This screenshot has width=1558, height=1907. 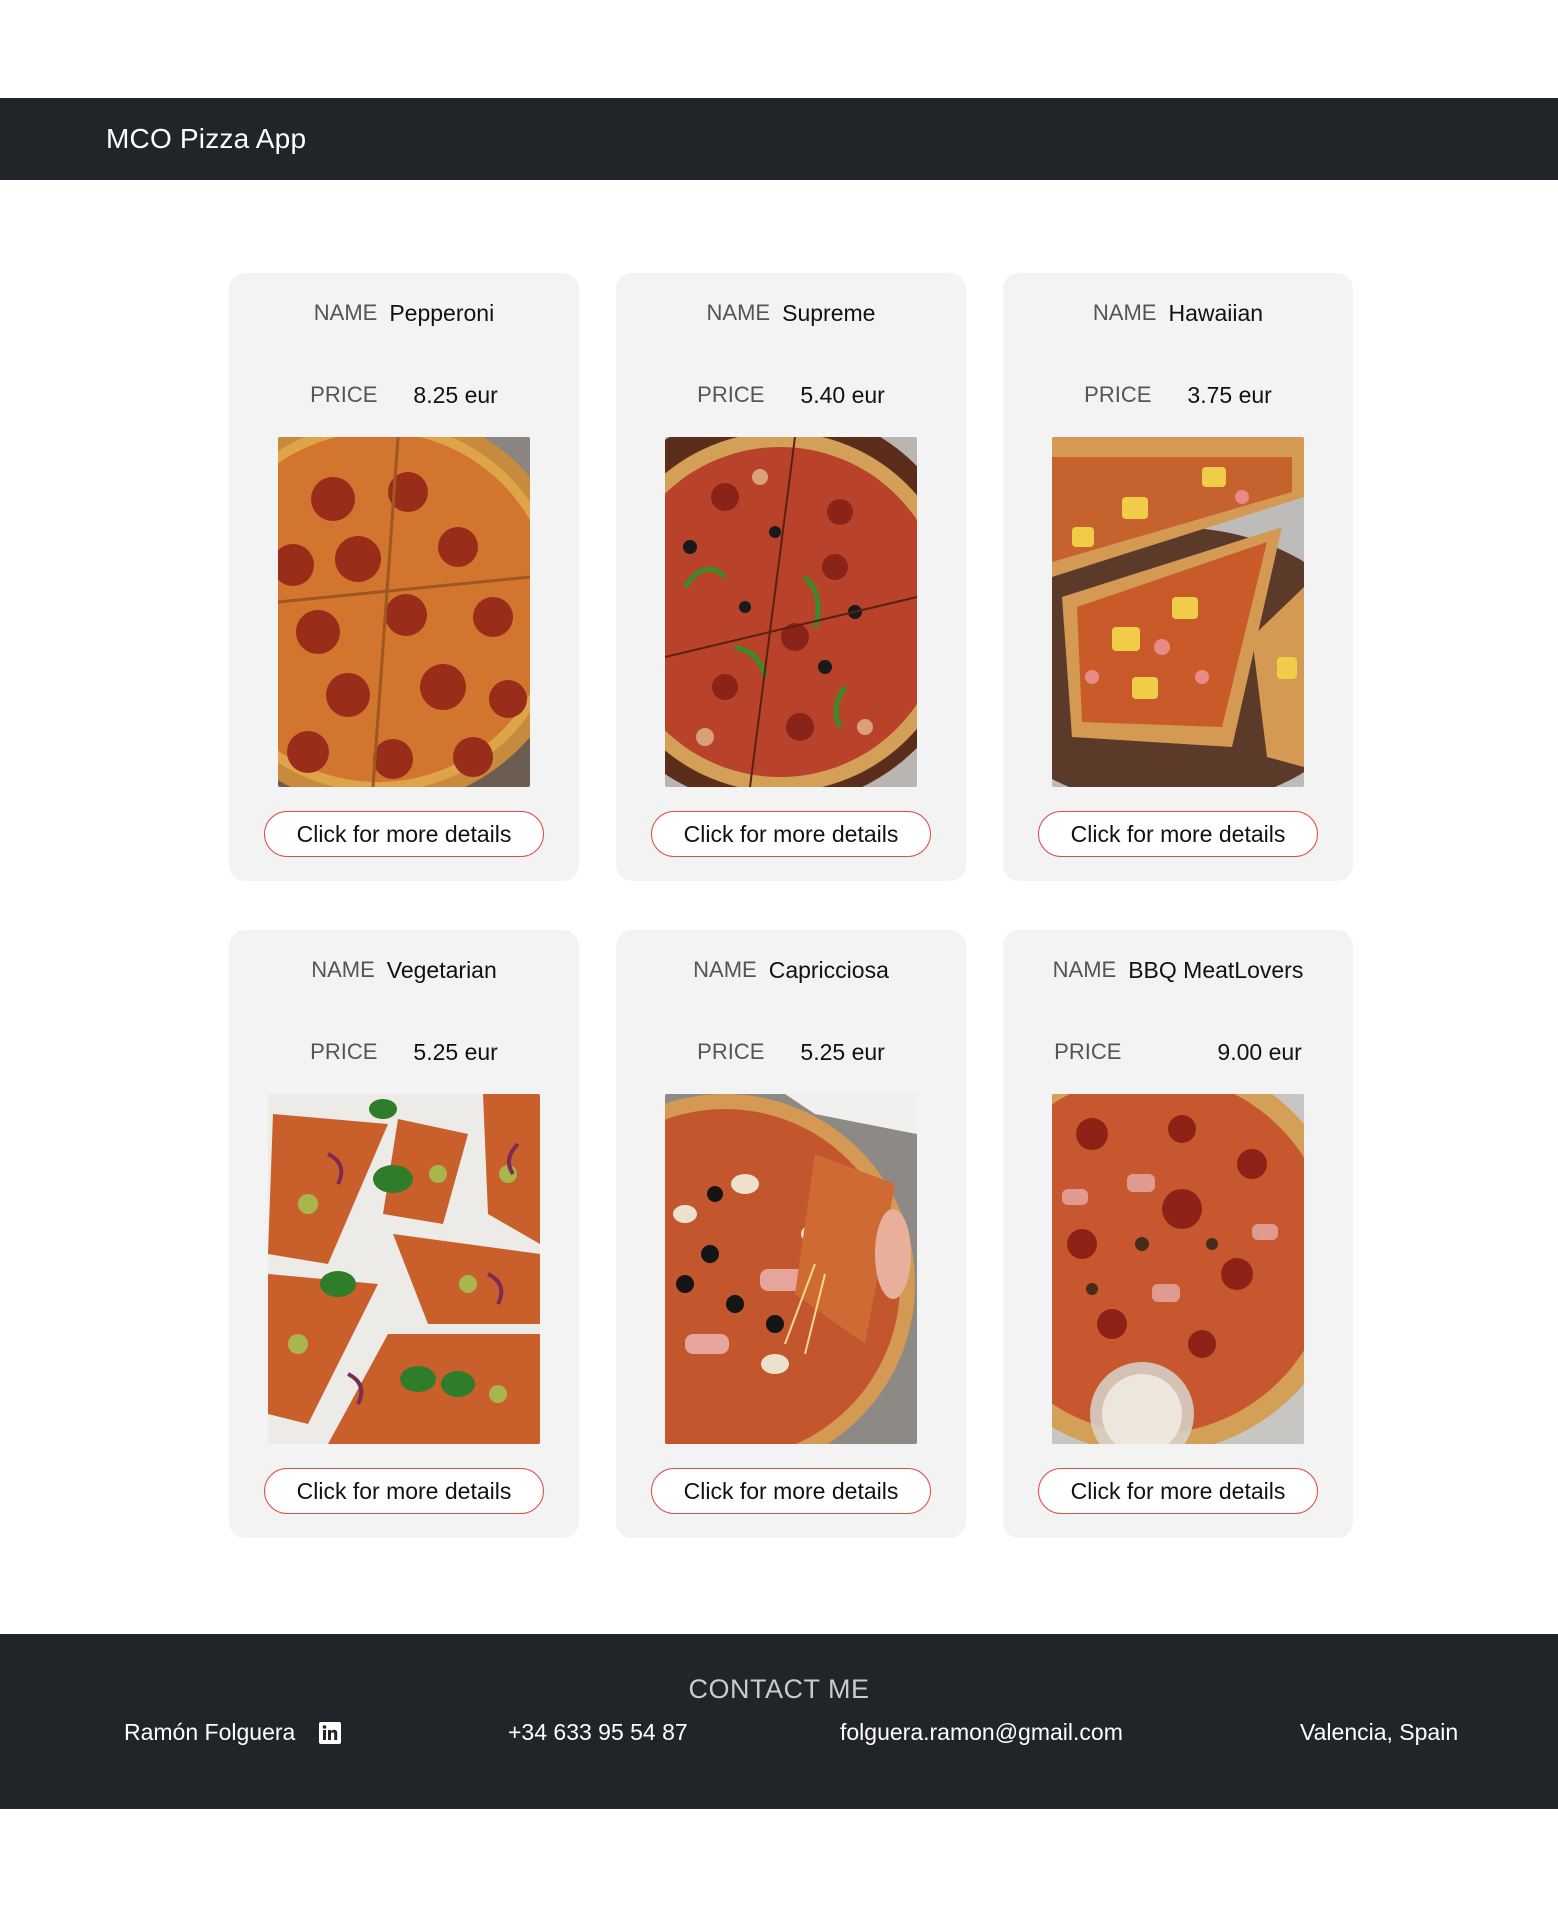 What do you see at coordinates (981, 1732) in the screenshot?
I see `contact-email: folguera.ramon@gmail.com` at bounding box center [981, 1732].